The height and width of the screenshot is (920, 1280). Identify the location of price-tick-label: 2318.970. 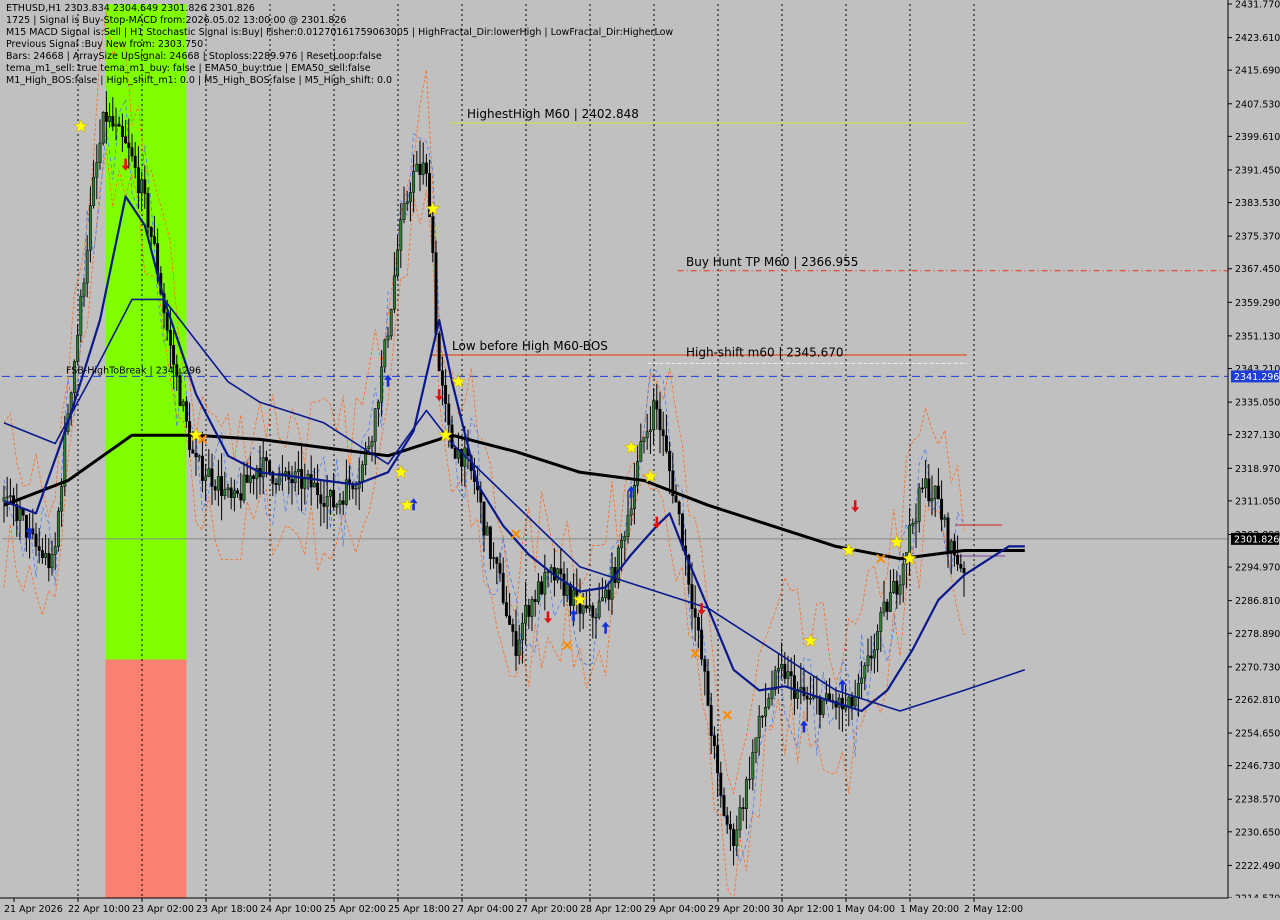
(1257, 469).